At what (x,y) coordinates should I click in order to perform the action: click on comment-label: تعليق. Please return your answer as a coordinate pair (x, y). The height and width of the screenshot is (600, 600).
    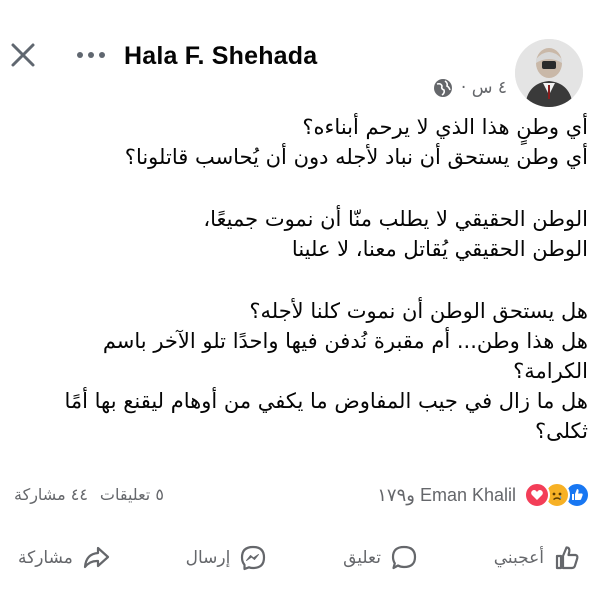
    Looking at the image, I should click on (362, 558).